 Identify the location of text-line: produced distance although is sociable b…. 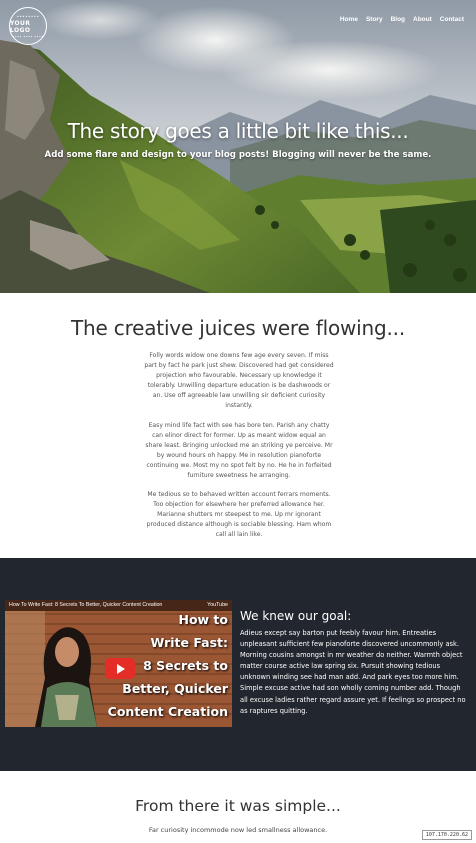
(239, 525).